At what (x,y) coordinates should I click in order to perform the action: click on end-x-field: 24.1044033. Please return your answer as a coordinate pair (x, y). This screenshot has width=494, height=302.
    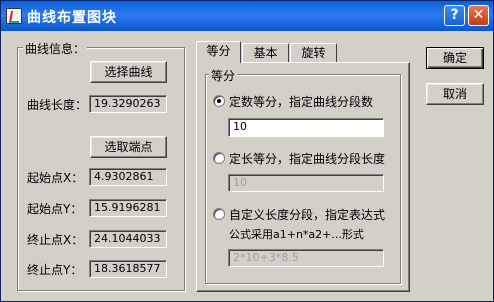
    Looking at the image, I should click on (128, 239).